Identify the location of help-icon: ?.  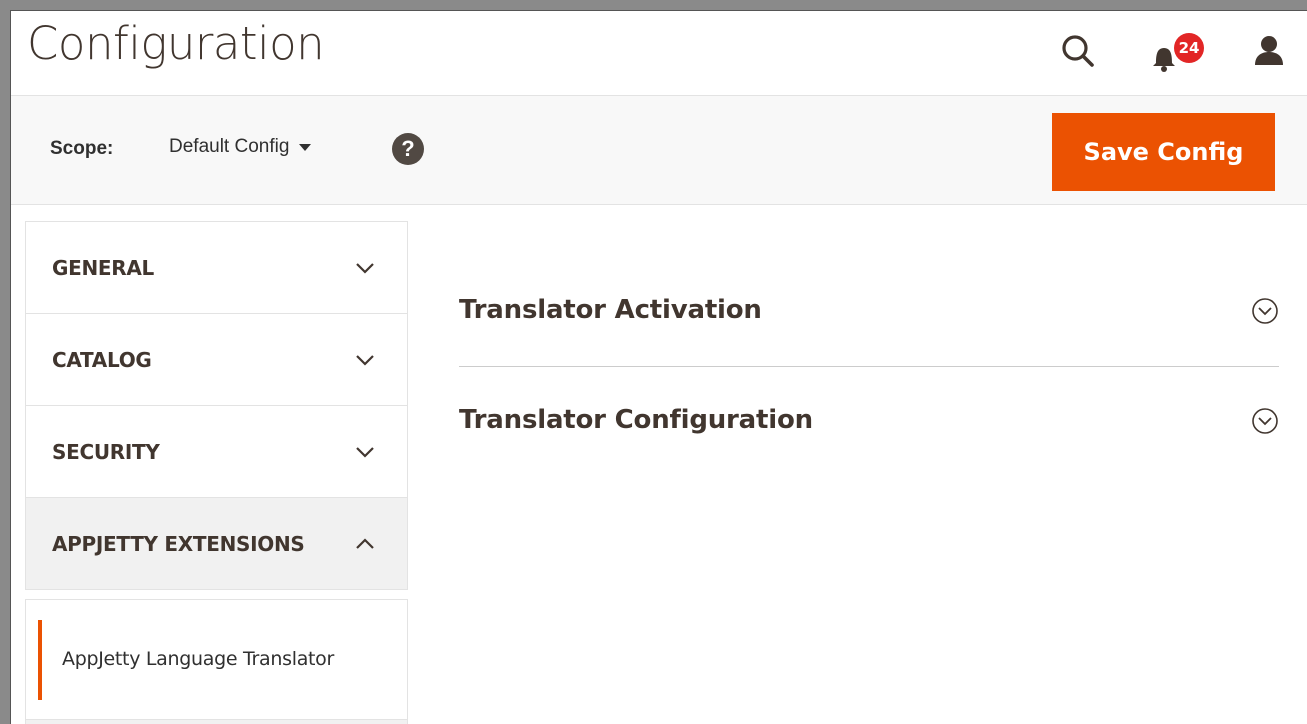
(408, 149).